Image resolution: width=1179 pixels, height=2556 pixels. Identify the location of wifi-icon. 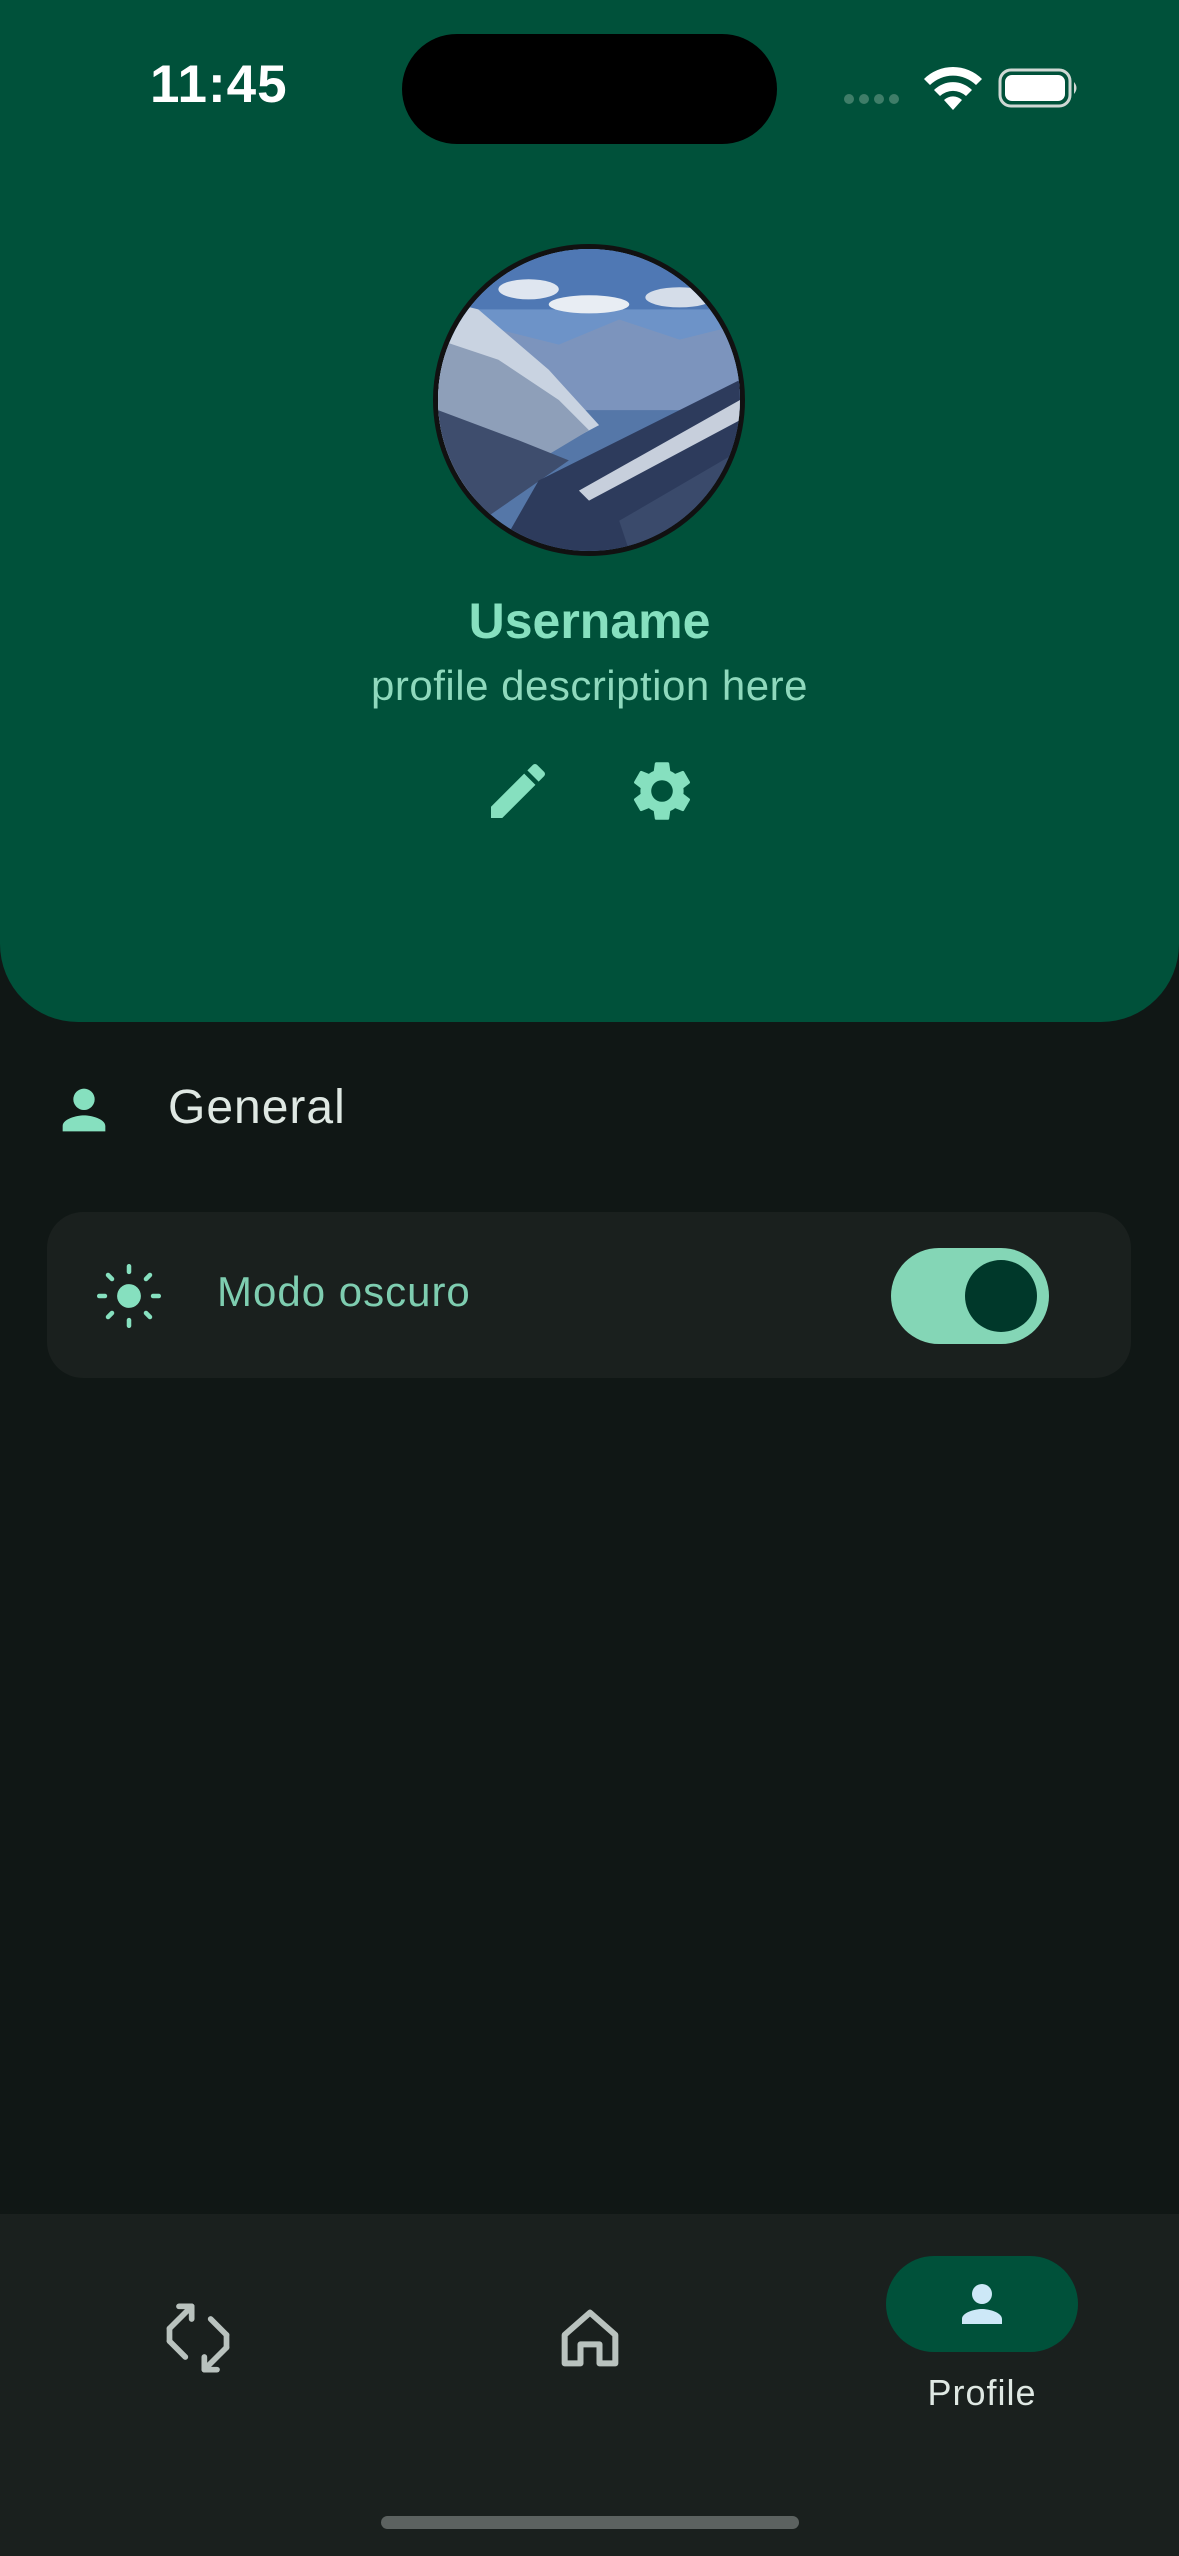
(953, 88).